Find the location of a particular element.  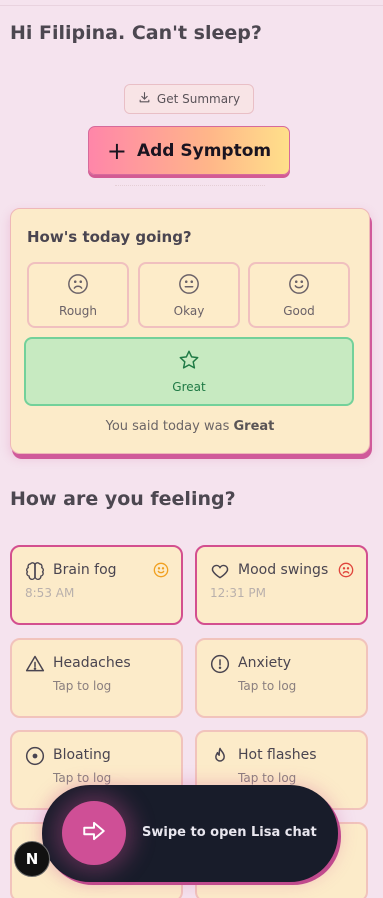

get-summary-button: Get Summary is located at coordinates (189, 99).